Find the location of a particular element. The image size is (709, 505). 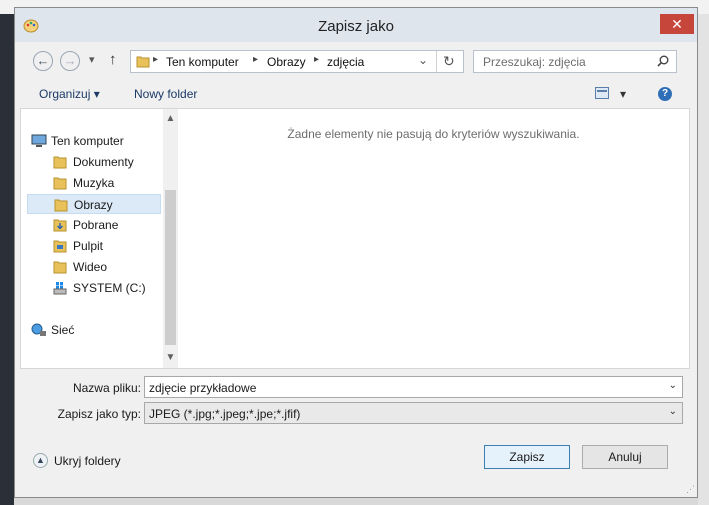

tree-item-muzyka: Muzyka is located at coordinates (94, 183).